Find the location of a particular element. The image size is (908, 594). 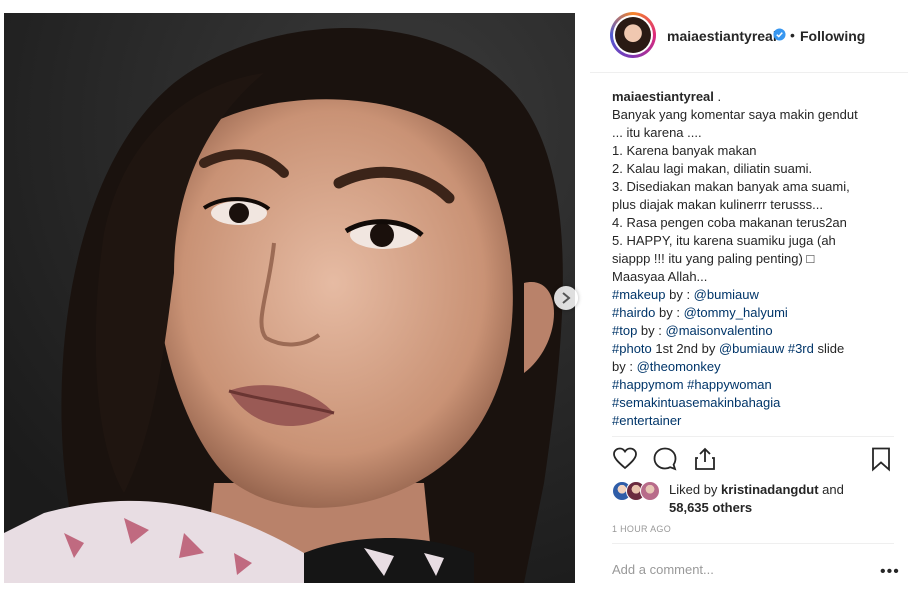

hashtag-link: #happymom is located at coordinates (648, 384).